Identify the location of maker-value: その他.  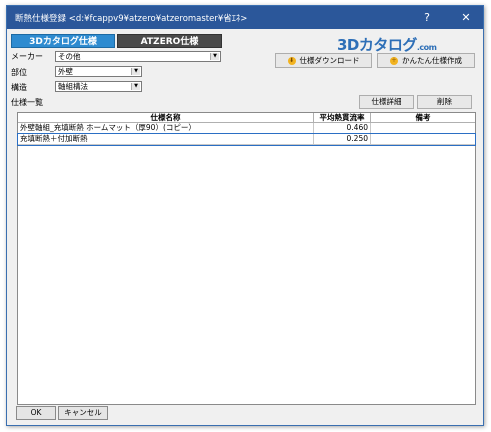
(69, 56).